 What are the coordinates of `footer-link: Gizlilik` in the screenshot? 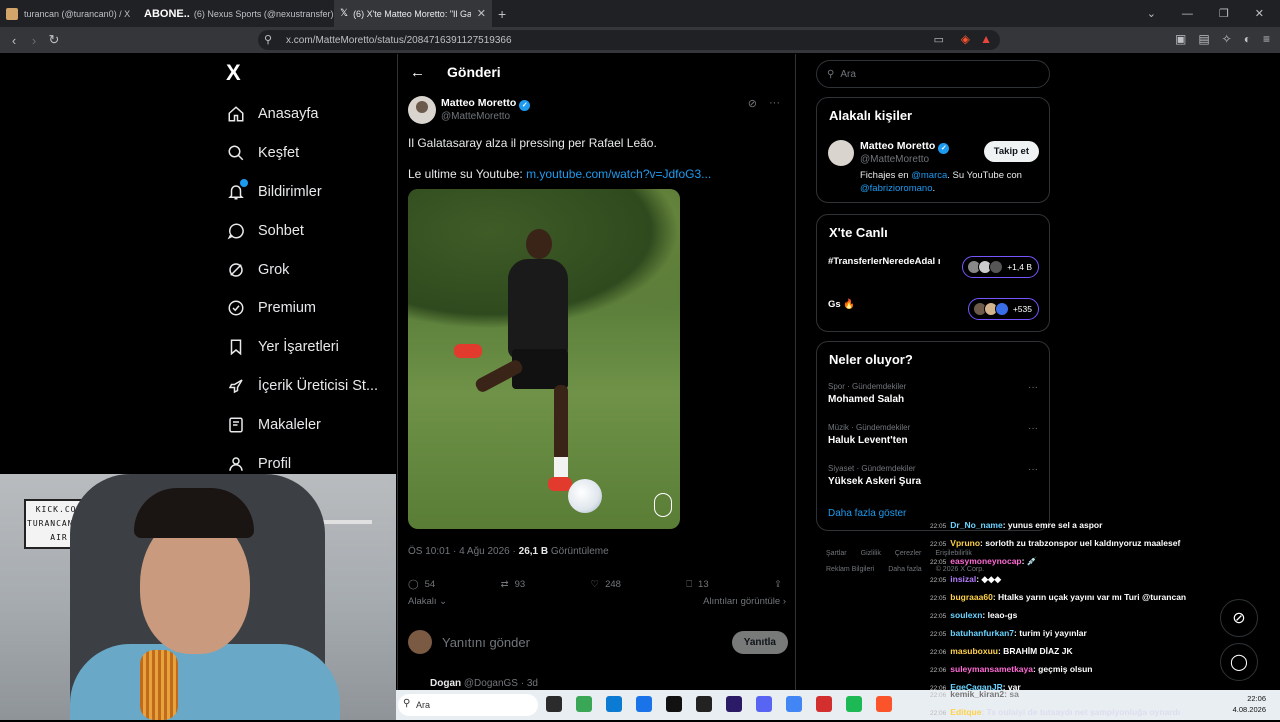 It's located at (871, 553).